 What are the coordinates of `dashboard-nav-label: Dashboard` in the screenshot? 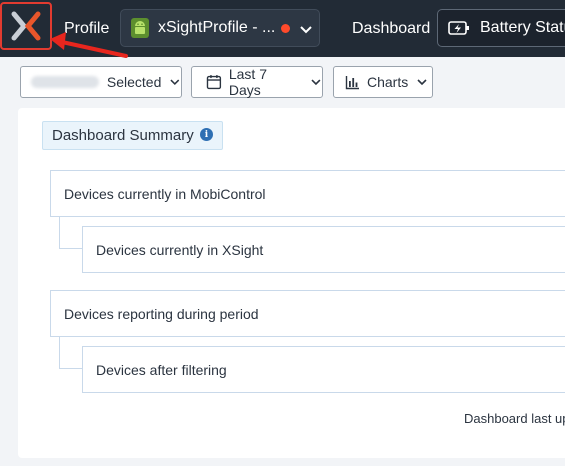 It's located at (391, 29).